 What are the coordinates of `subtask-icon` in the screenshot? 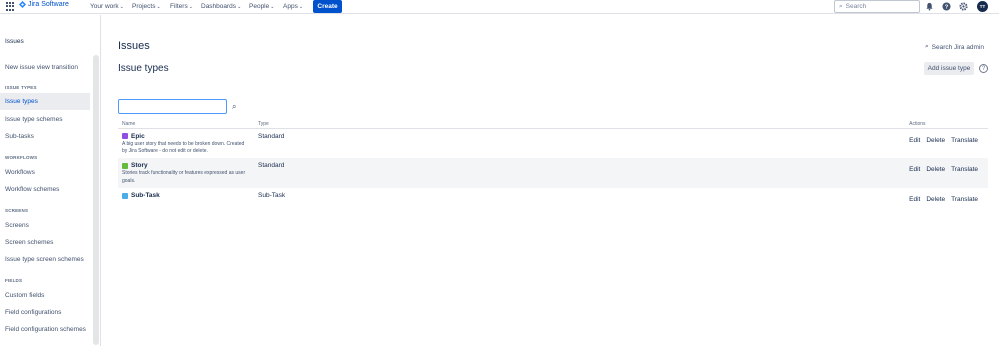 It's located at (125, 195).